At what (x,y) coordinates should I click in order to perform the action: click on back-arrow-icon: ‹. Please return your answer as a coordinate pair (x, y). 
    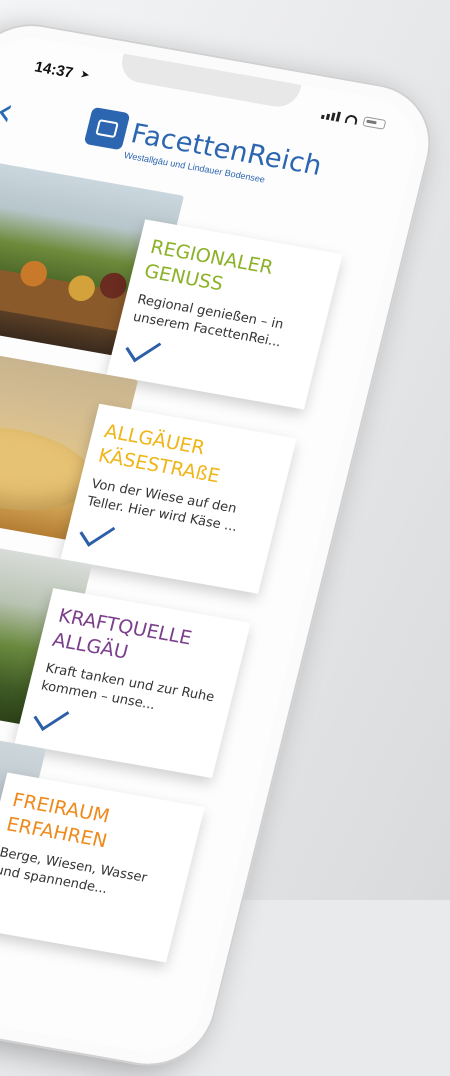
    Looking at the image, I should click on (9, 111).